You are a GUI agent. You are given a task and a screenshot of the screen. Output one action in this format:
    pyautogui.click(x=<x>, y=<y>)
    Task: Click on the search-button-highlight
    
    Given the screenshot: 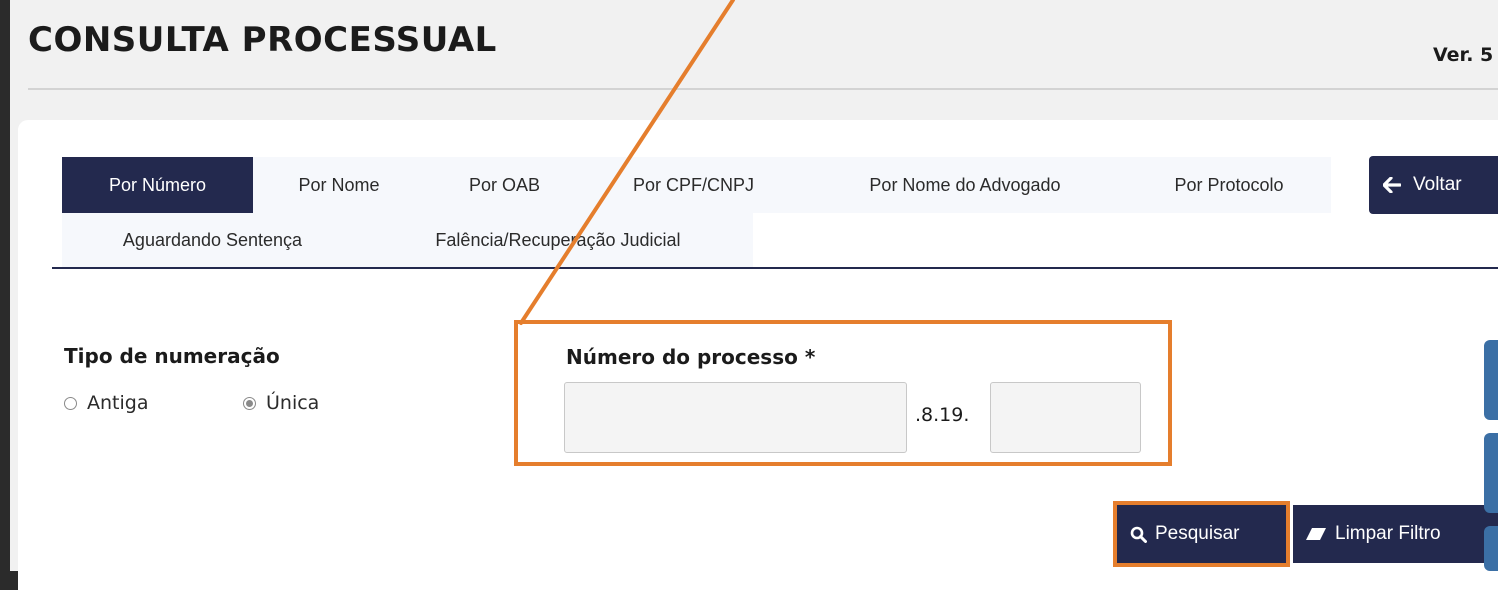 What is the action you would take?
    pyautogui.click(x=1201, y=534)
    